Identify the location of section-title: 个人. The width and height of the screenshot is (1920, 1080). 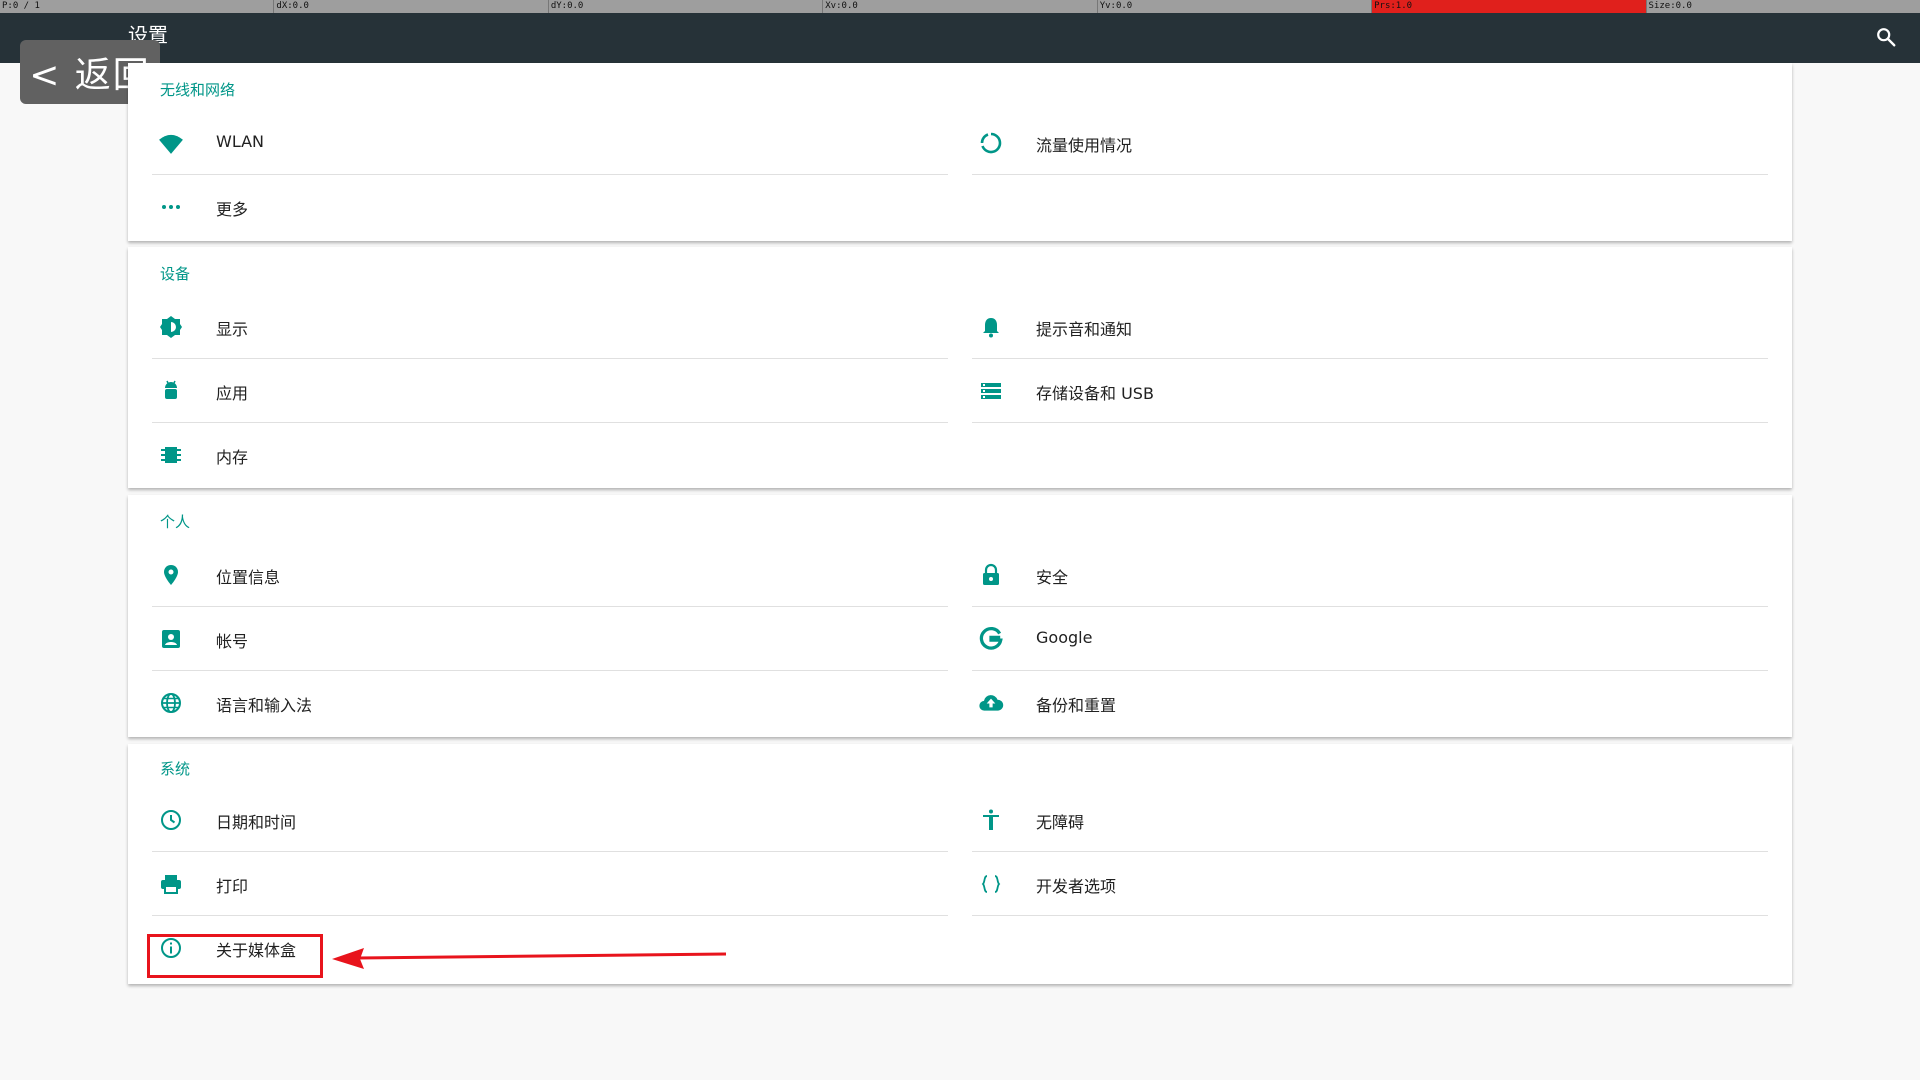
(175, 522).